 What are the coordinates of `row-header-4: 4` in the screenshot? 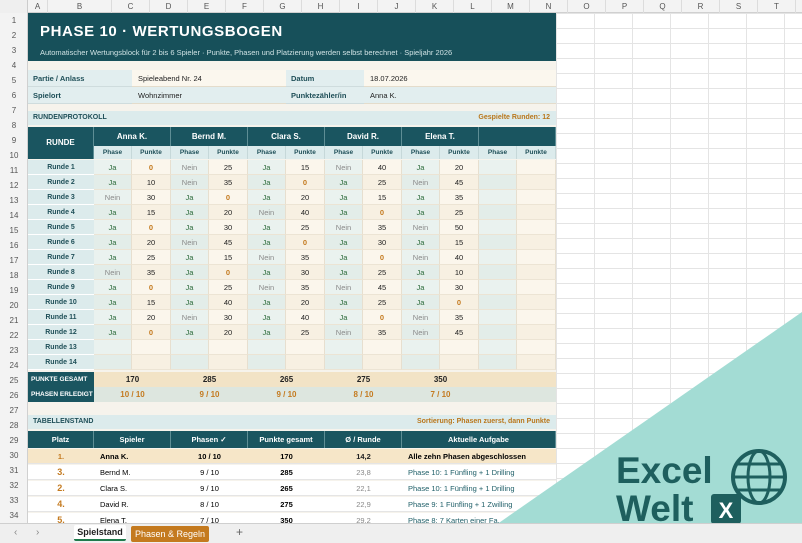 It's located at (14, 65).